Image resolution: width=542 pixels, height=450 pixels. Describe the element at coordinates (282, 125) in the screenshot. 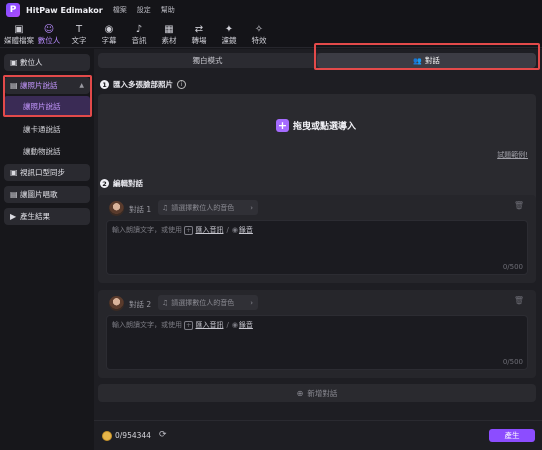

I see `plus-icon: +` at that location.